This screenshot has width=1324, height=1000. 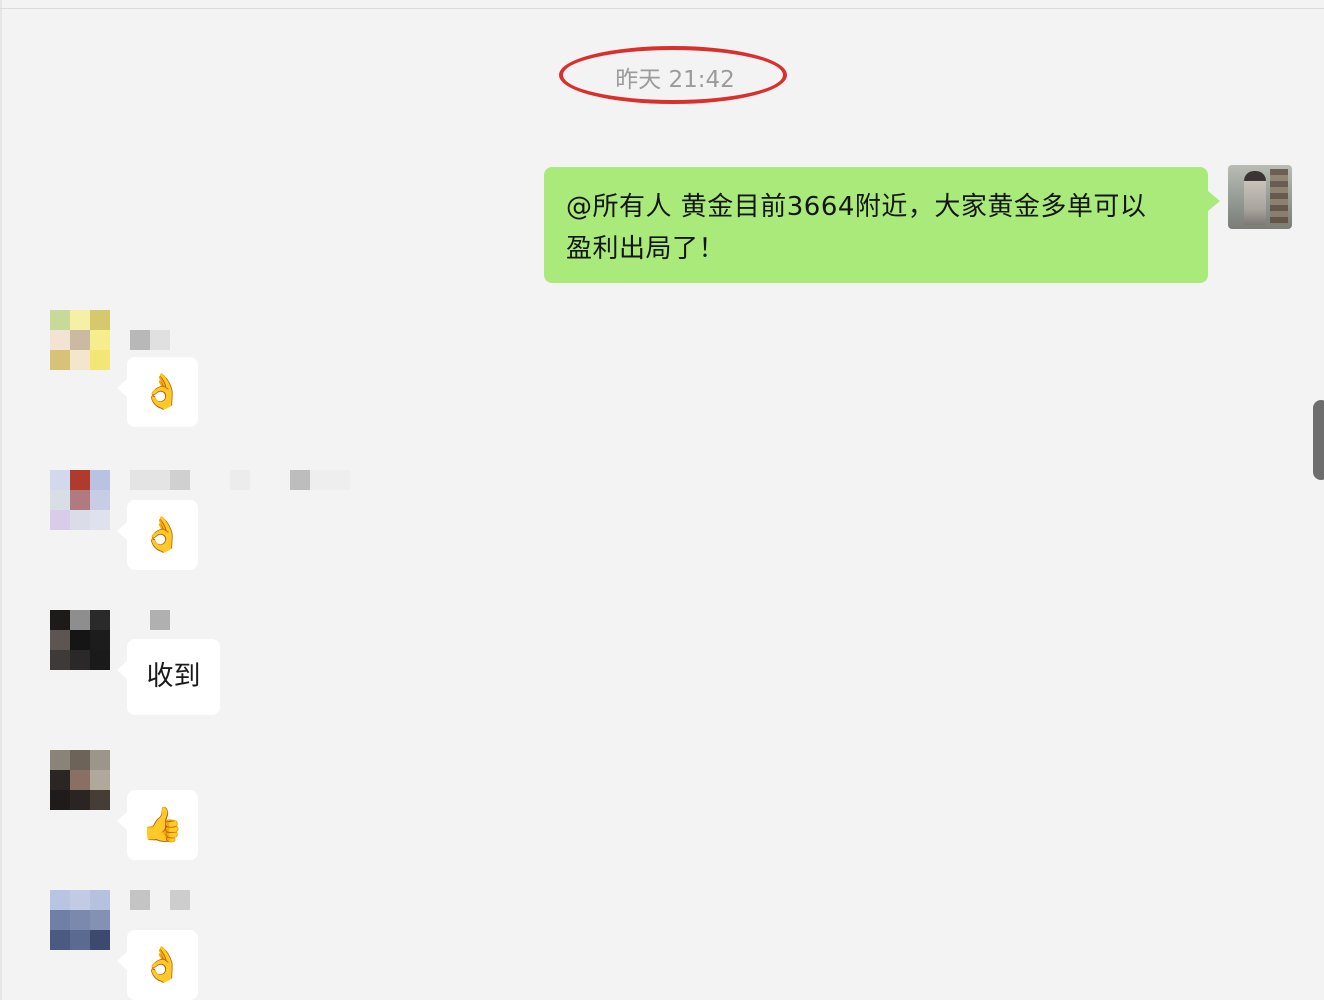 I want to click on incoming-message-bubble: 👍, so click(x=157, y=825).